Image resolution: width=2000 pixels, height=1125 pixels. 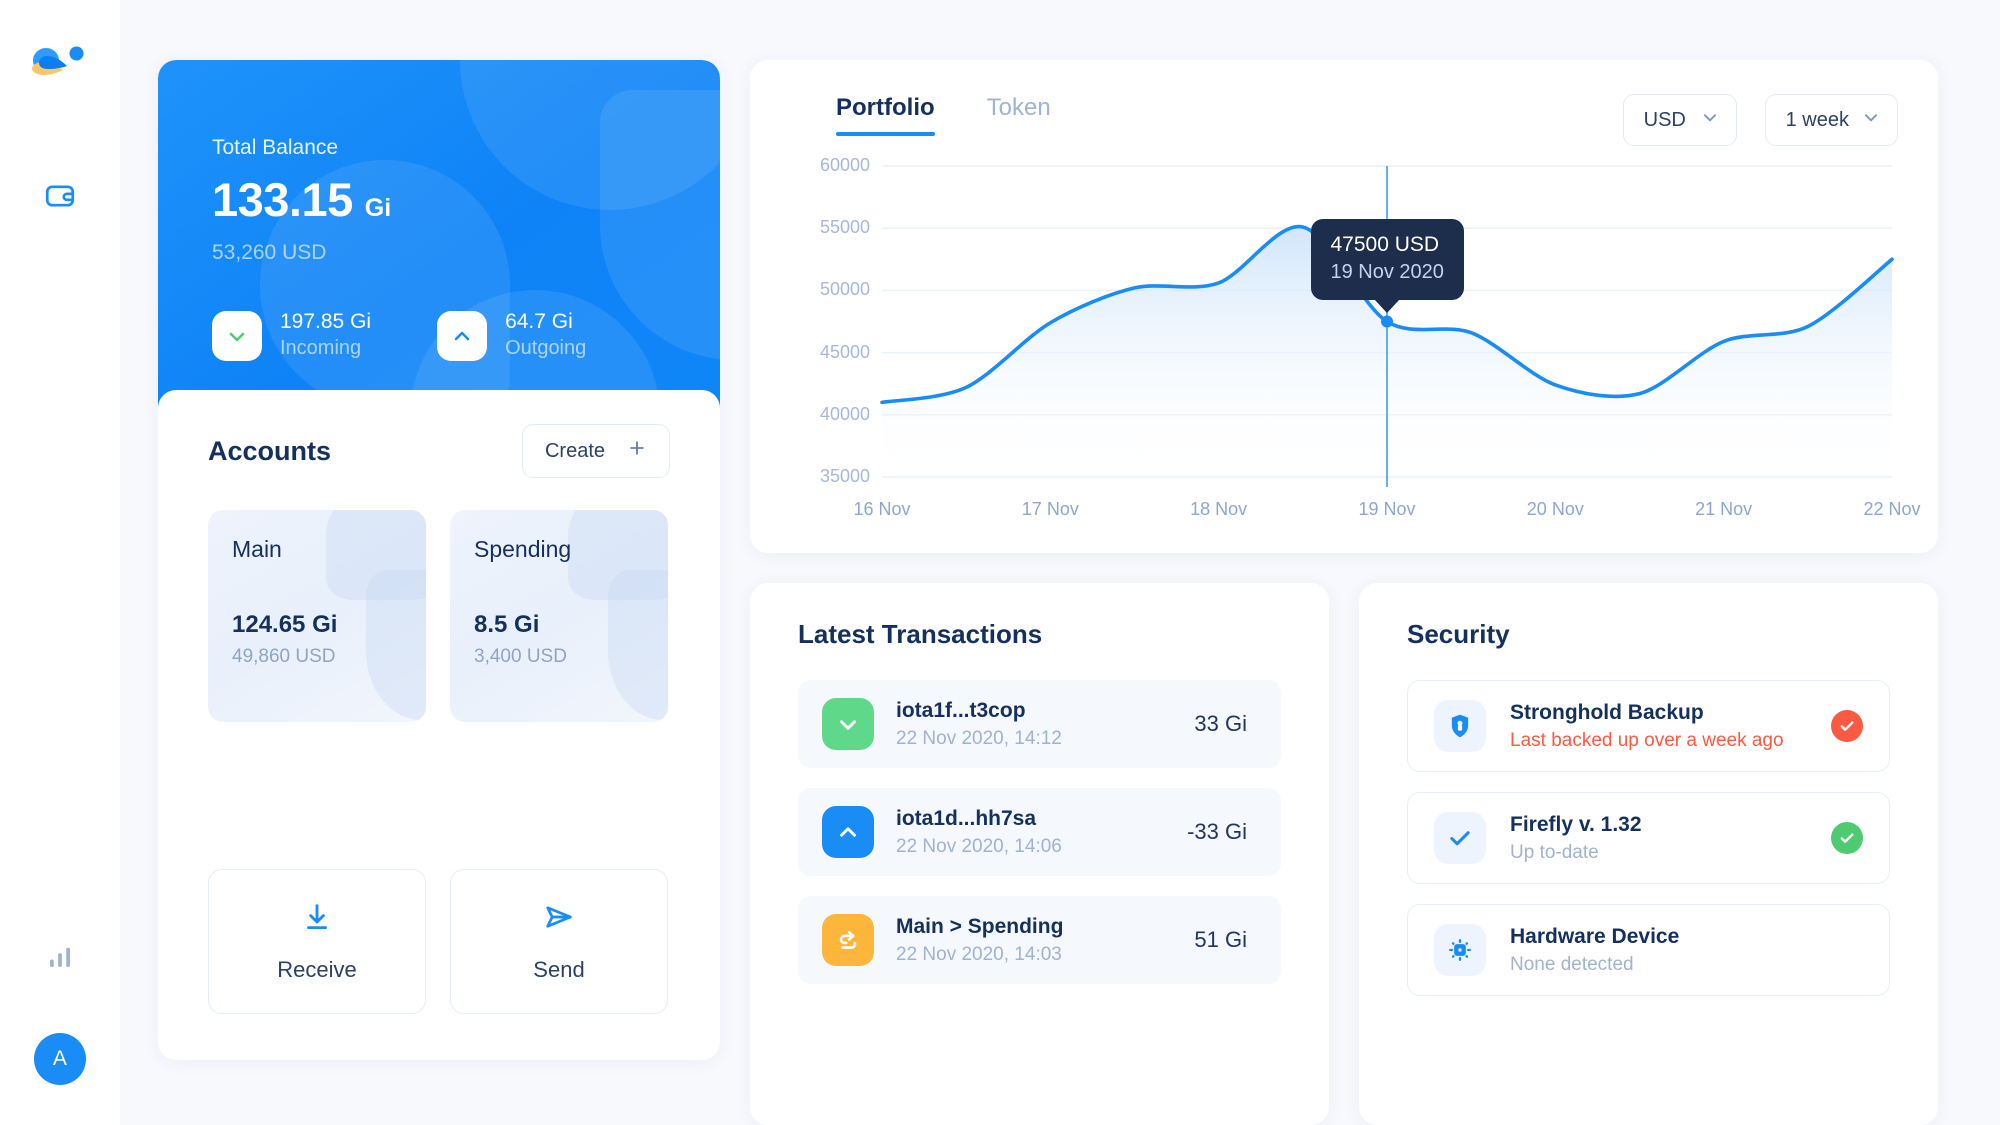 I want to click on tab-portfolio: Portfolio, so click(x=885, y=115).